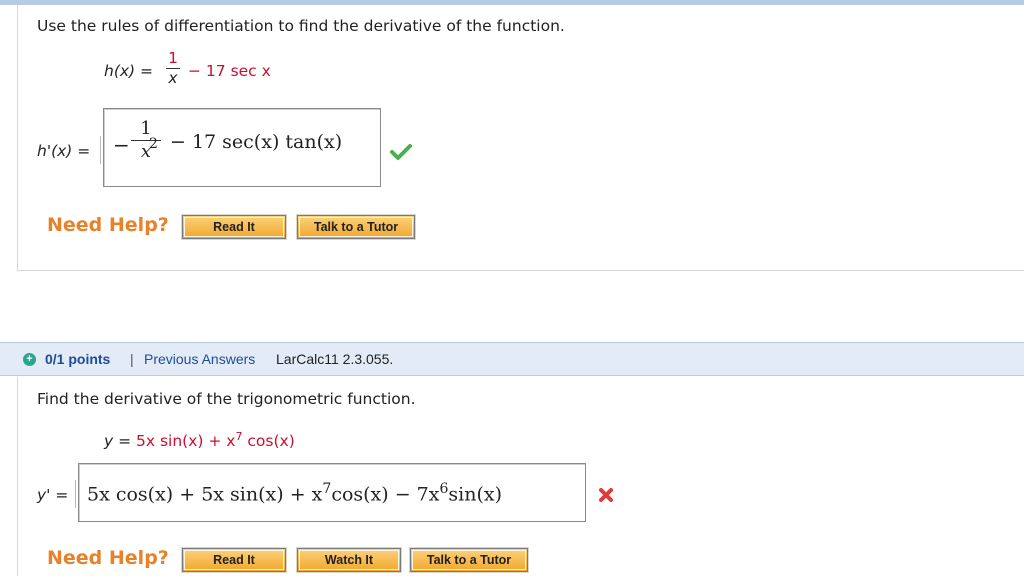 This screenshot has height=576, width=1024. What do you see at coordinates (129, 71) in the screenshot?
I see `function-lhs: h(x) =` at bounding box center [129, 71].